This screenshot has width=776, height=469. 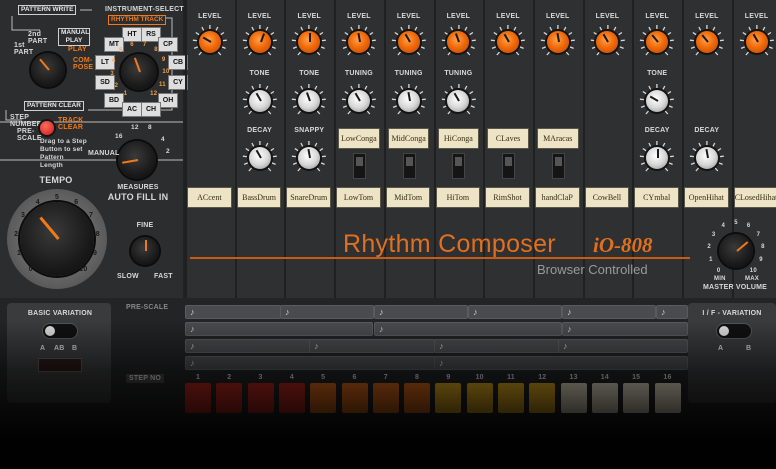 What do you see at coordinates (48, 70) in the screenshot?
I see `mode-selector-knob` at bounding box center [48, 70].